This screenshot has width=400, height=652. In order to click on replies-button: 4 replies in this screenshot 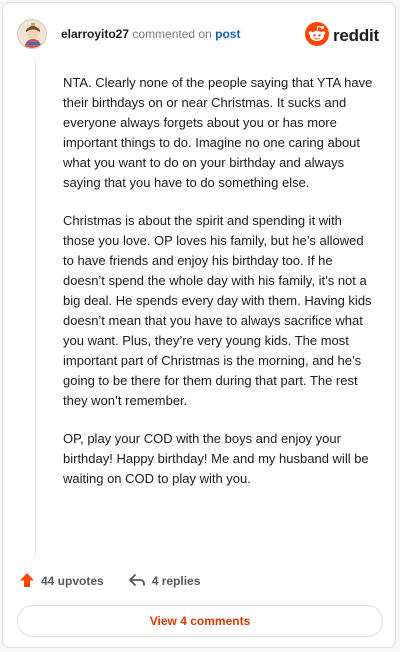, I will do `click(164, 581)`.